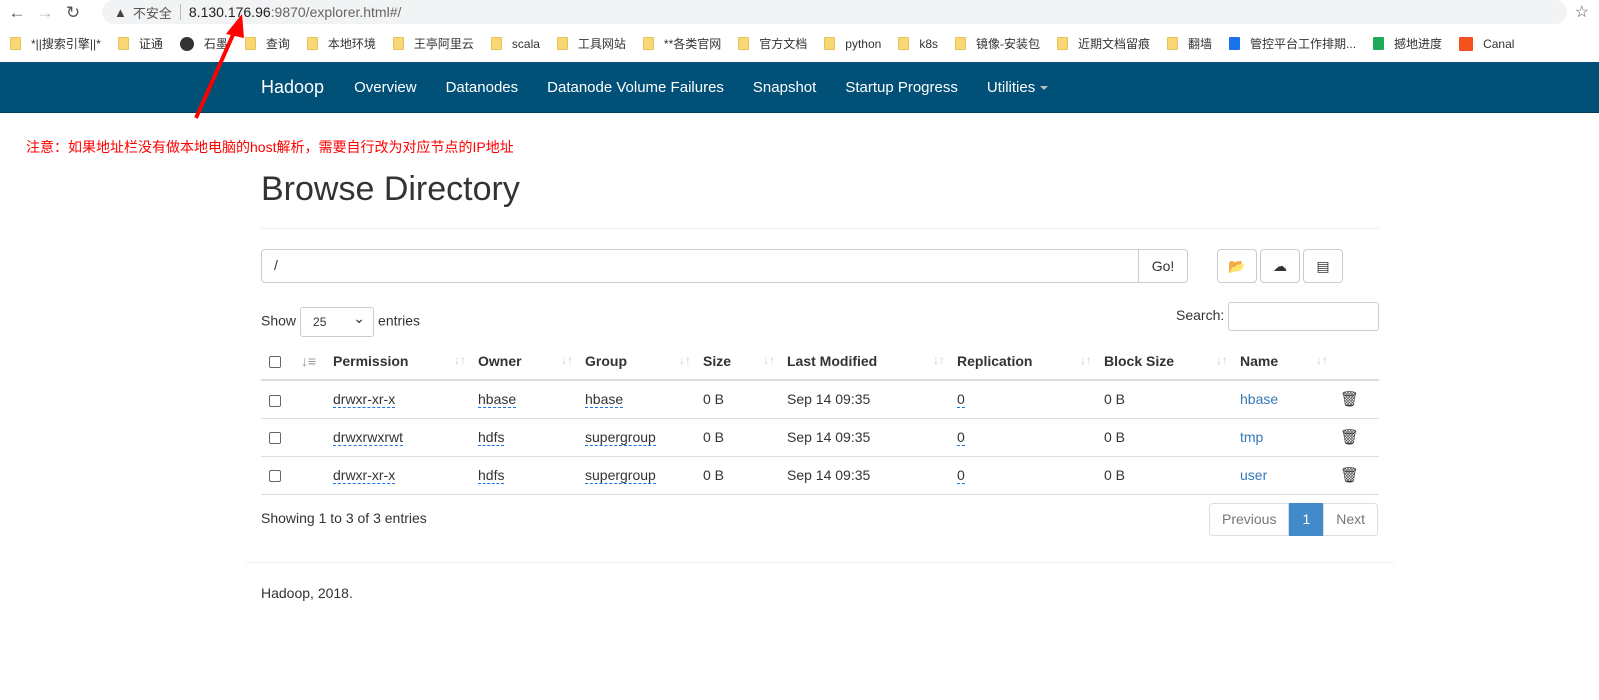 Image resolution: width=1599 pixels, height=700 pixels. I want to click on bookmark-item: 王亭阿里云, so click(433, 43).